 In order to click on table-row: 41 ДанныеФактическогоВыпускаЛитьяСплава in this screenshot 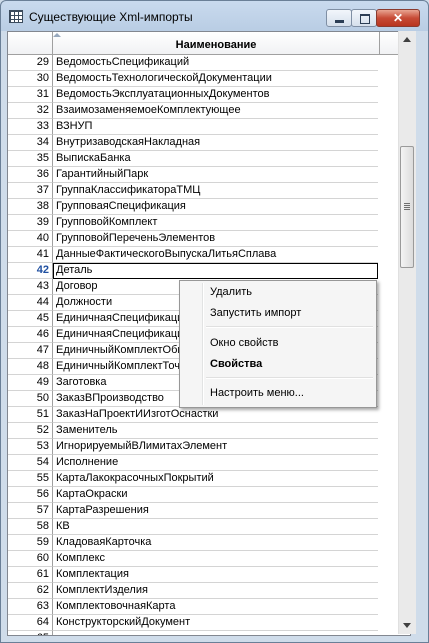, I will do `click(193, 255)`.